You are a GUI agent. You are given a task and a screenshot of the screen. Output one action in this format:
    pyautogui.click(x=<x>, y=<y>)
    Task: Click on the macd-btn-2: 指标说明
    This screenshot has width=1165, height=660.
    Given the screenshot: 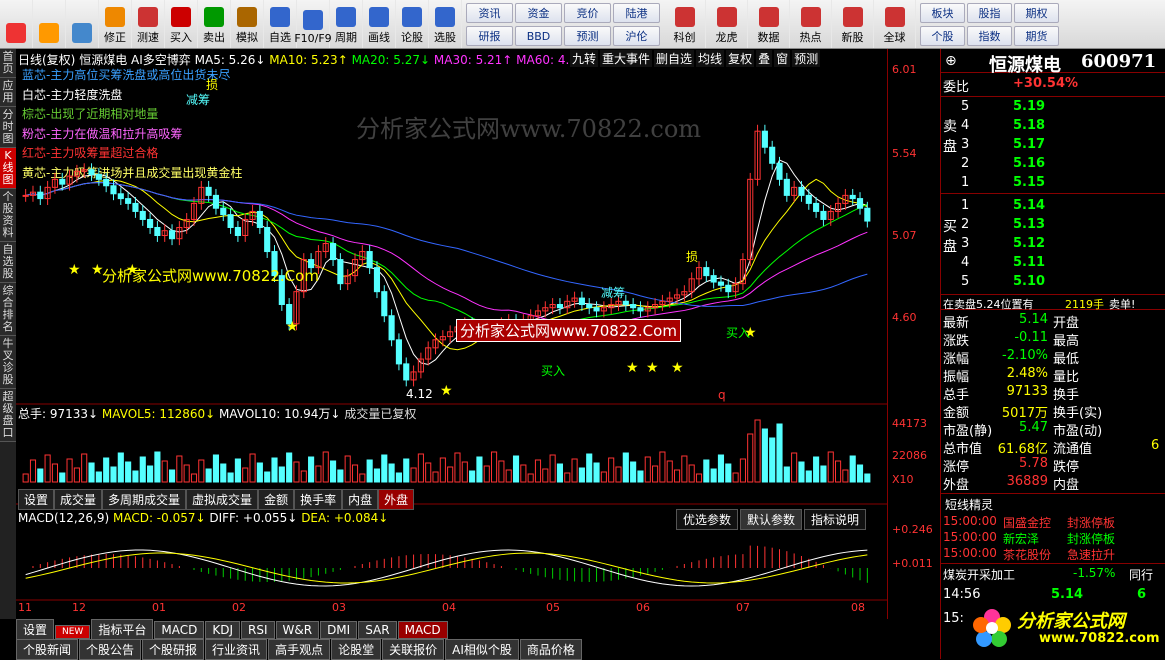 What is the action you would take?
    pyautogui.click(x=835, y=519)
    